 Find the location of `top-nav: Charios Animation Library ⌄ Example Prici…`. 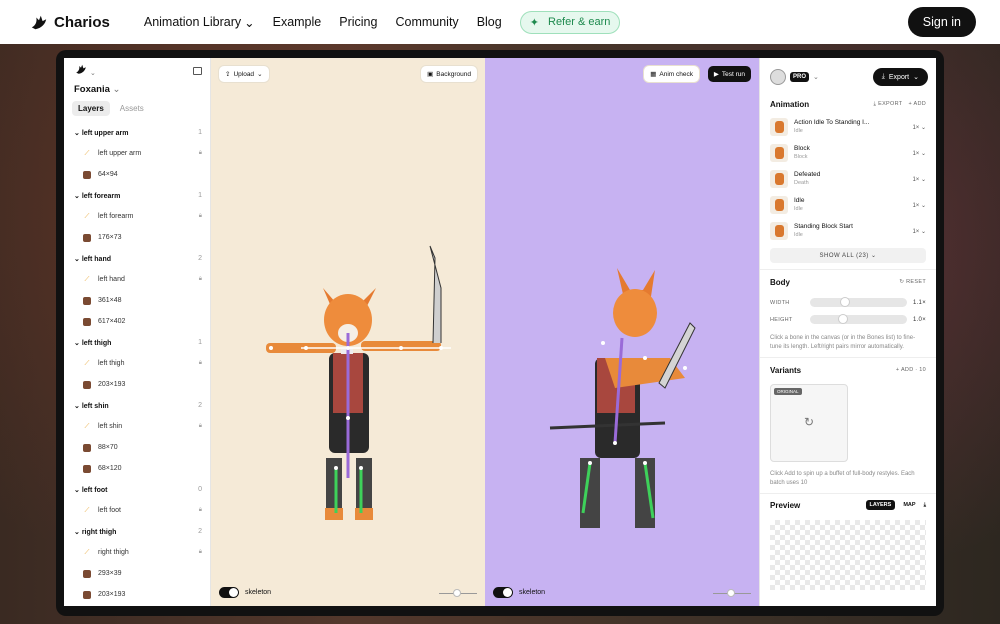

top-nav: Charios Animation Library ⌄ Example Prici… is located at coordinates (500, 22).